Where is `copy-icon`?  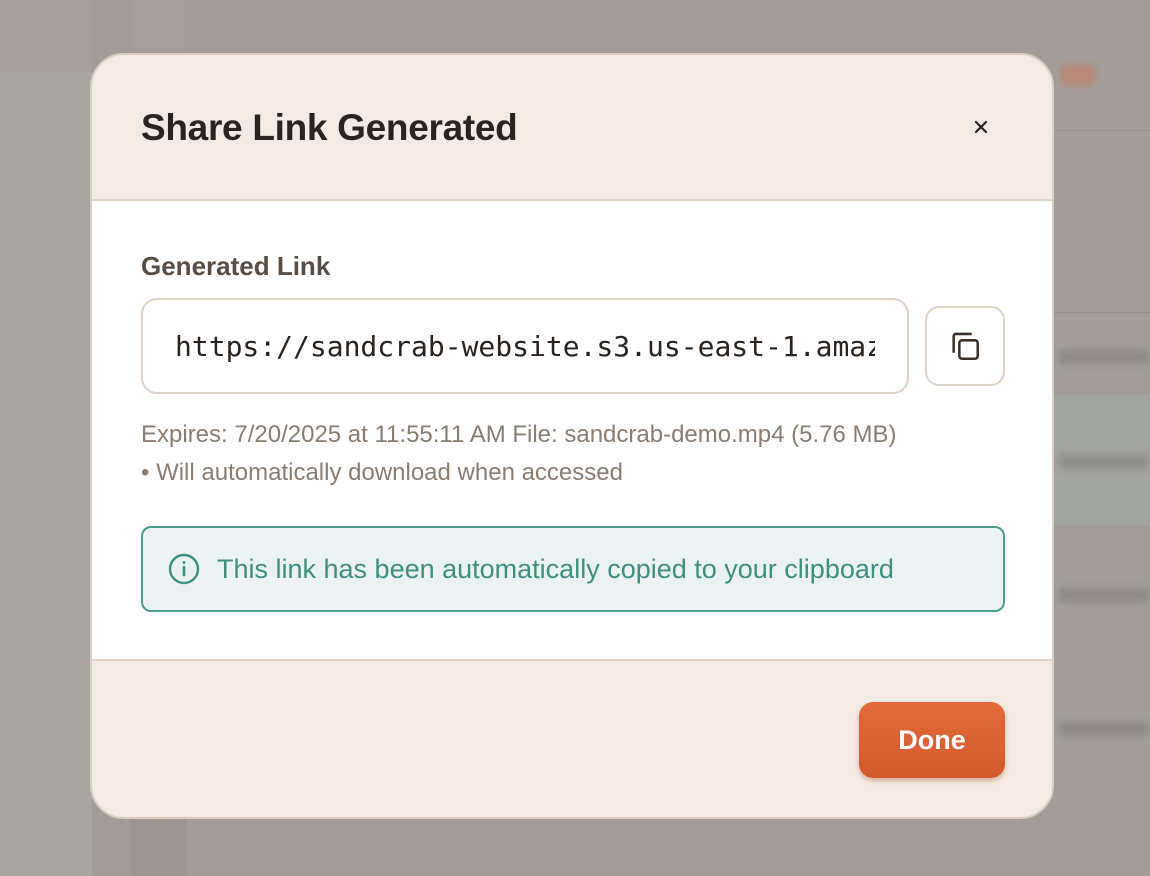
copy-icon is located at coordinates (966, 346).